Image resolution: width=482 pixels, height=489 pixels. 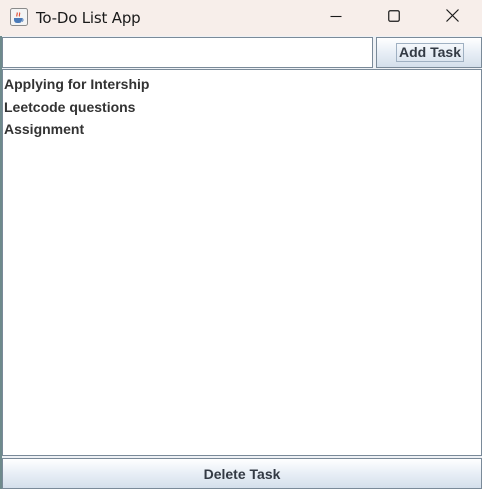 I want to click on minimize-button, so click(x=336, y=18).